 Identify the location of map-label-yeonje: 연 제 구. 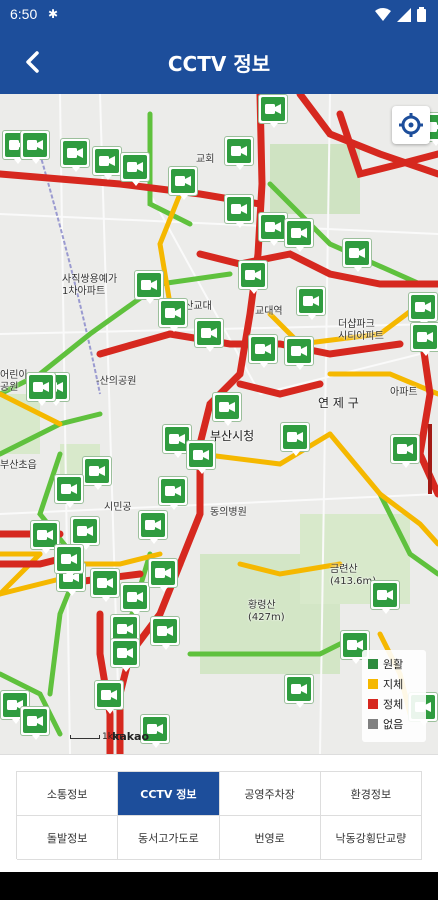
(338, 403).